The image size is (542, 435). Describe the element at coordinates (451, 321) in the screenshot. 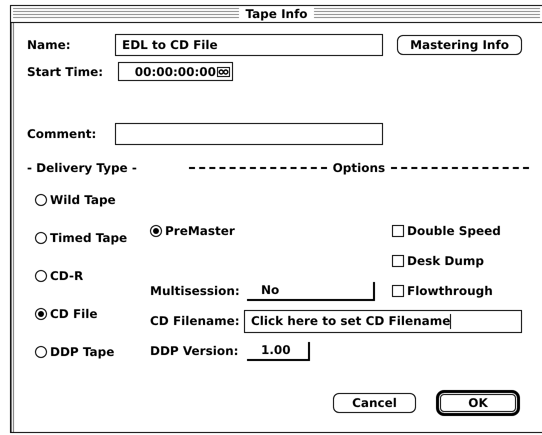

I see `text-cursor` at that location.